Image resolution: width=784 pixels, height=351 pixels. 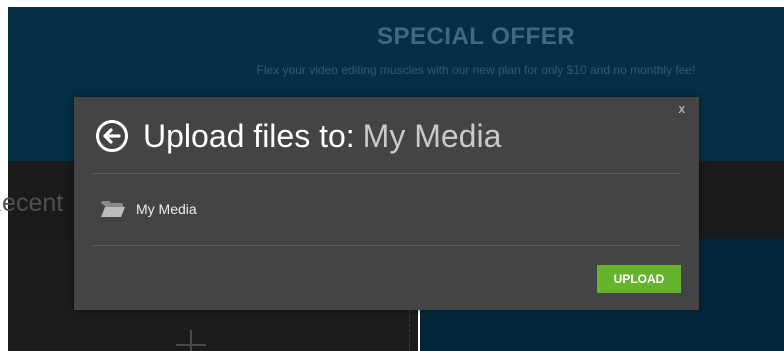 I want to click on plus-icon, so click(x=191, y=340).